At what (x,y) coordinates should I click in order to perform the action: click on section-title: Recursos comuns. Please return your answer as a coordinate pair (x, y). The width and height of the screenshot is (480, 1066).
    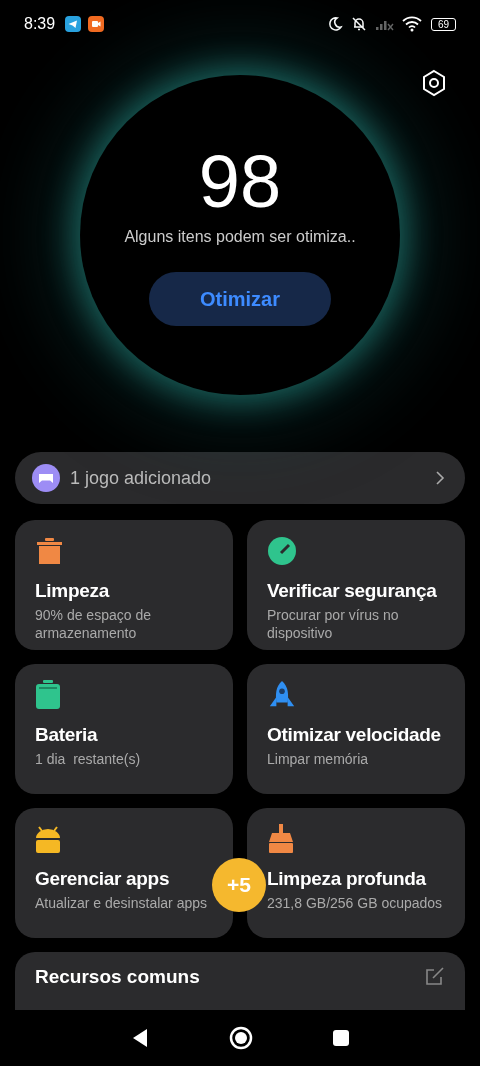
    Looking at the image, I should click on (117, 977).